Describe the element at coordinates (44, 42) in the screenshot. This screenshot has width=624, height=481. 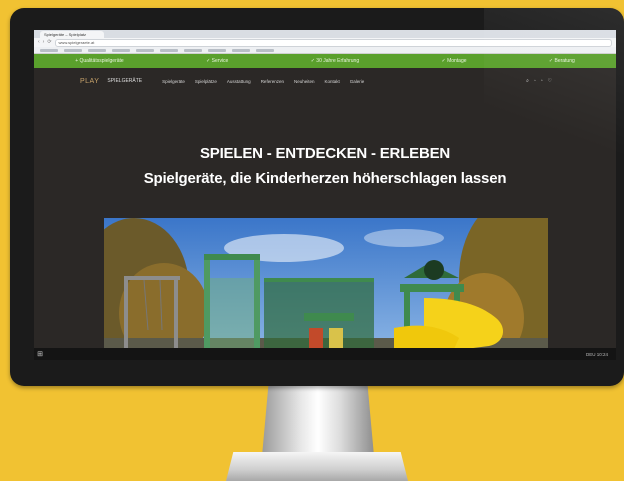
I see `forward-icon: ›` at that location.